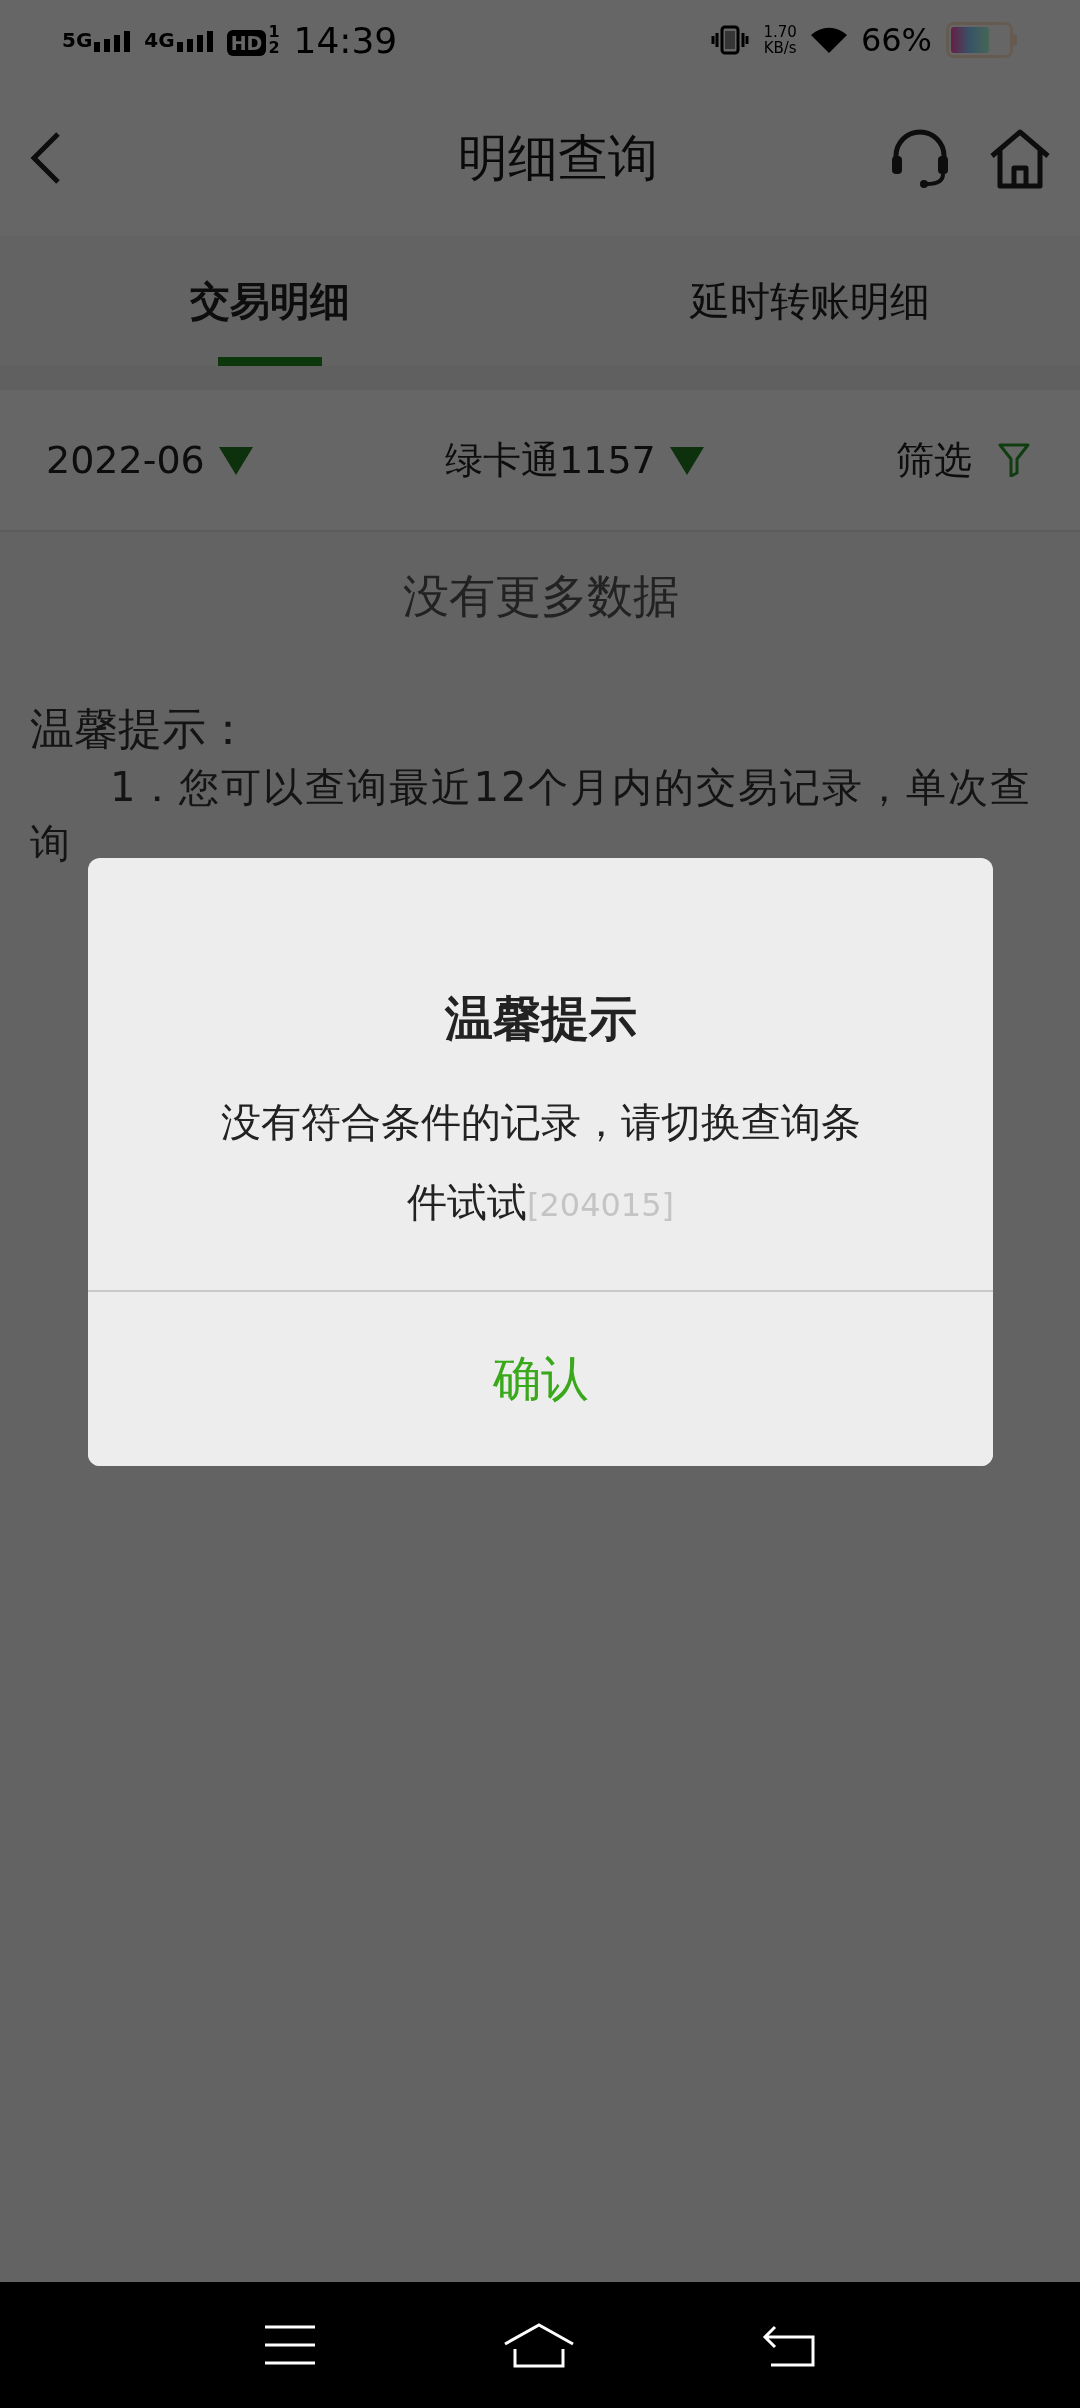 The image size is (1080, 2408). I want to click on dropdown-button: 2022-06, so click(149, 460).